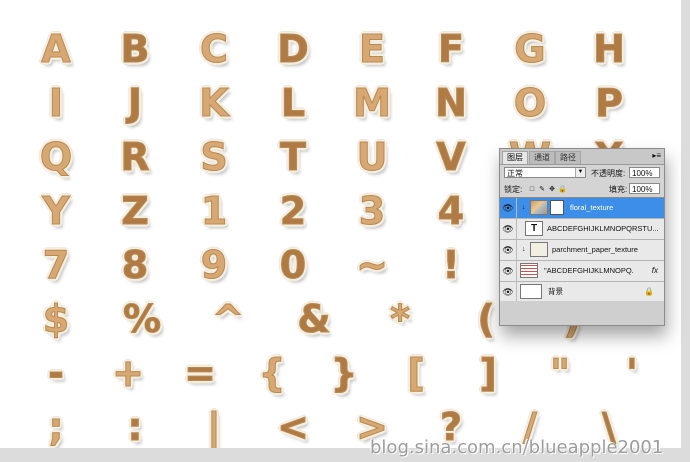  What do you see at coordinates (534, 228) in the screenshot?
I see `text-layer-icon: T` at bounding box center [534, 228].